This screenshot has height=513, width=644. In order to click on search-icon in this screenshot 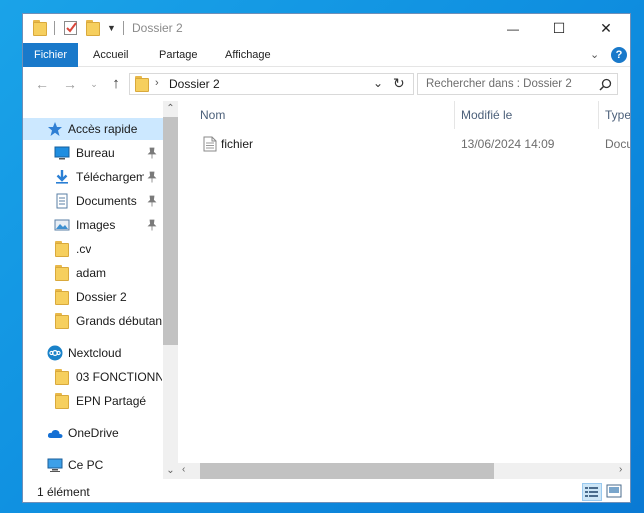, I will do `click(605, 84)`.